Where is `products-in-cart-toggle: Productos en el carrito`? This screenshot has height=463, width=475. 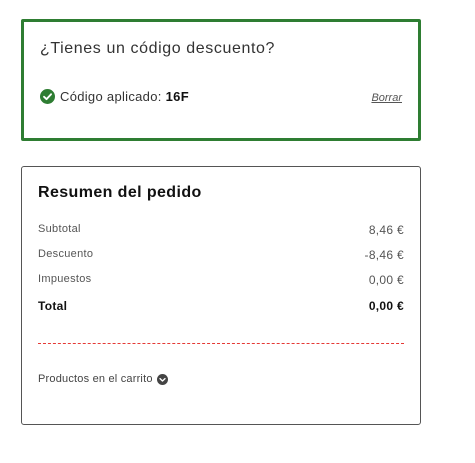
products-in-cart-toggle: Productos en el carrito is located at coordinates (103, 379).